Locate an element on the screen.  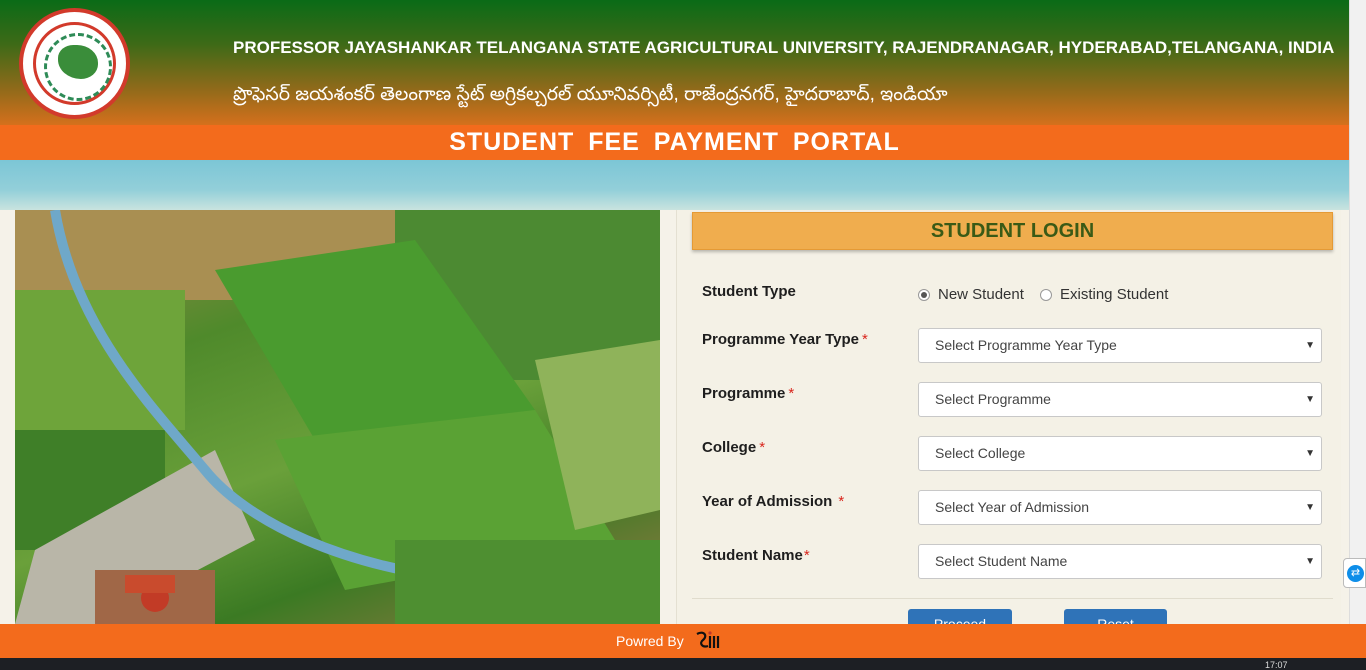
programme-year-type-select: Select Programme Year Type ▼ is located at coordinates (1120, 345).